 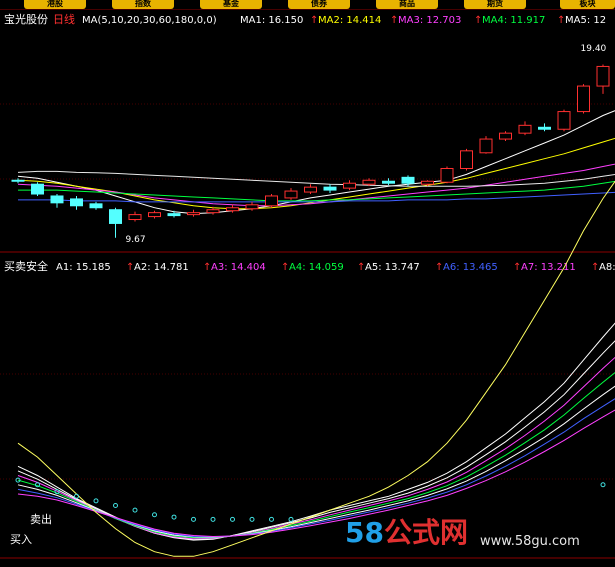 What do you see at coordinates (316, 173) in the screenshot?
I see `ma-line-ma2` at bounding box center [316, 173].